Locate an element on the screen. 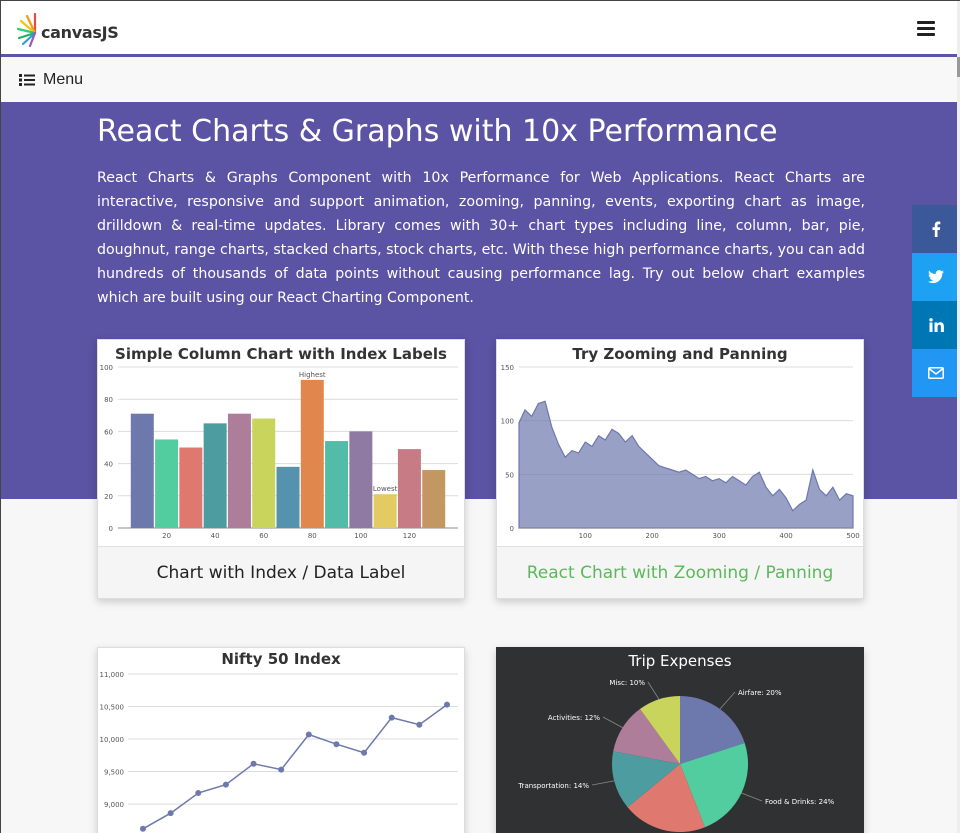 Image resolution: width=960 pixels, height=833 pixels. y-tick-label: 9,500 is located at coordinates (114, 773).